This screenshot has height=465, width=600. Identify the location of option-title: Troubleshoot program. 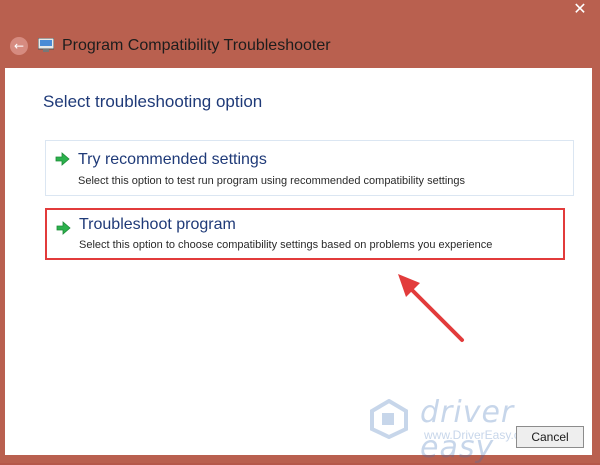
(157, 224).